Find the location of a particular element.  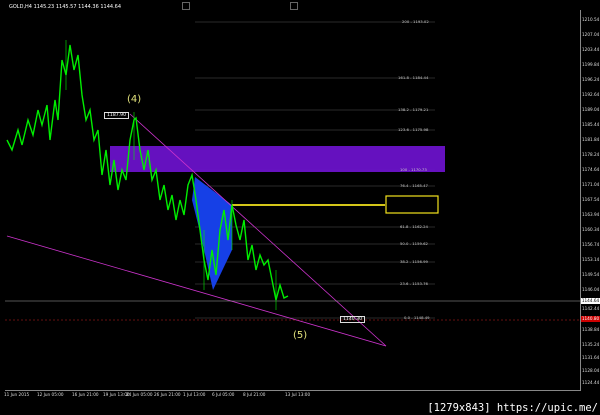

price-tick: 1185.44 is located at coordinates (591, 124).